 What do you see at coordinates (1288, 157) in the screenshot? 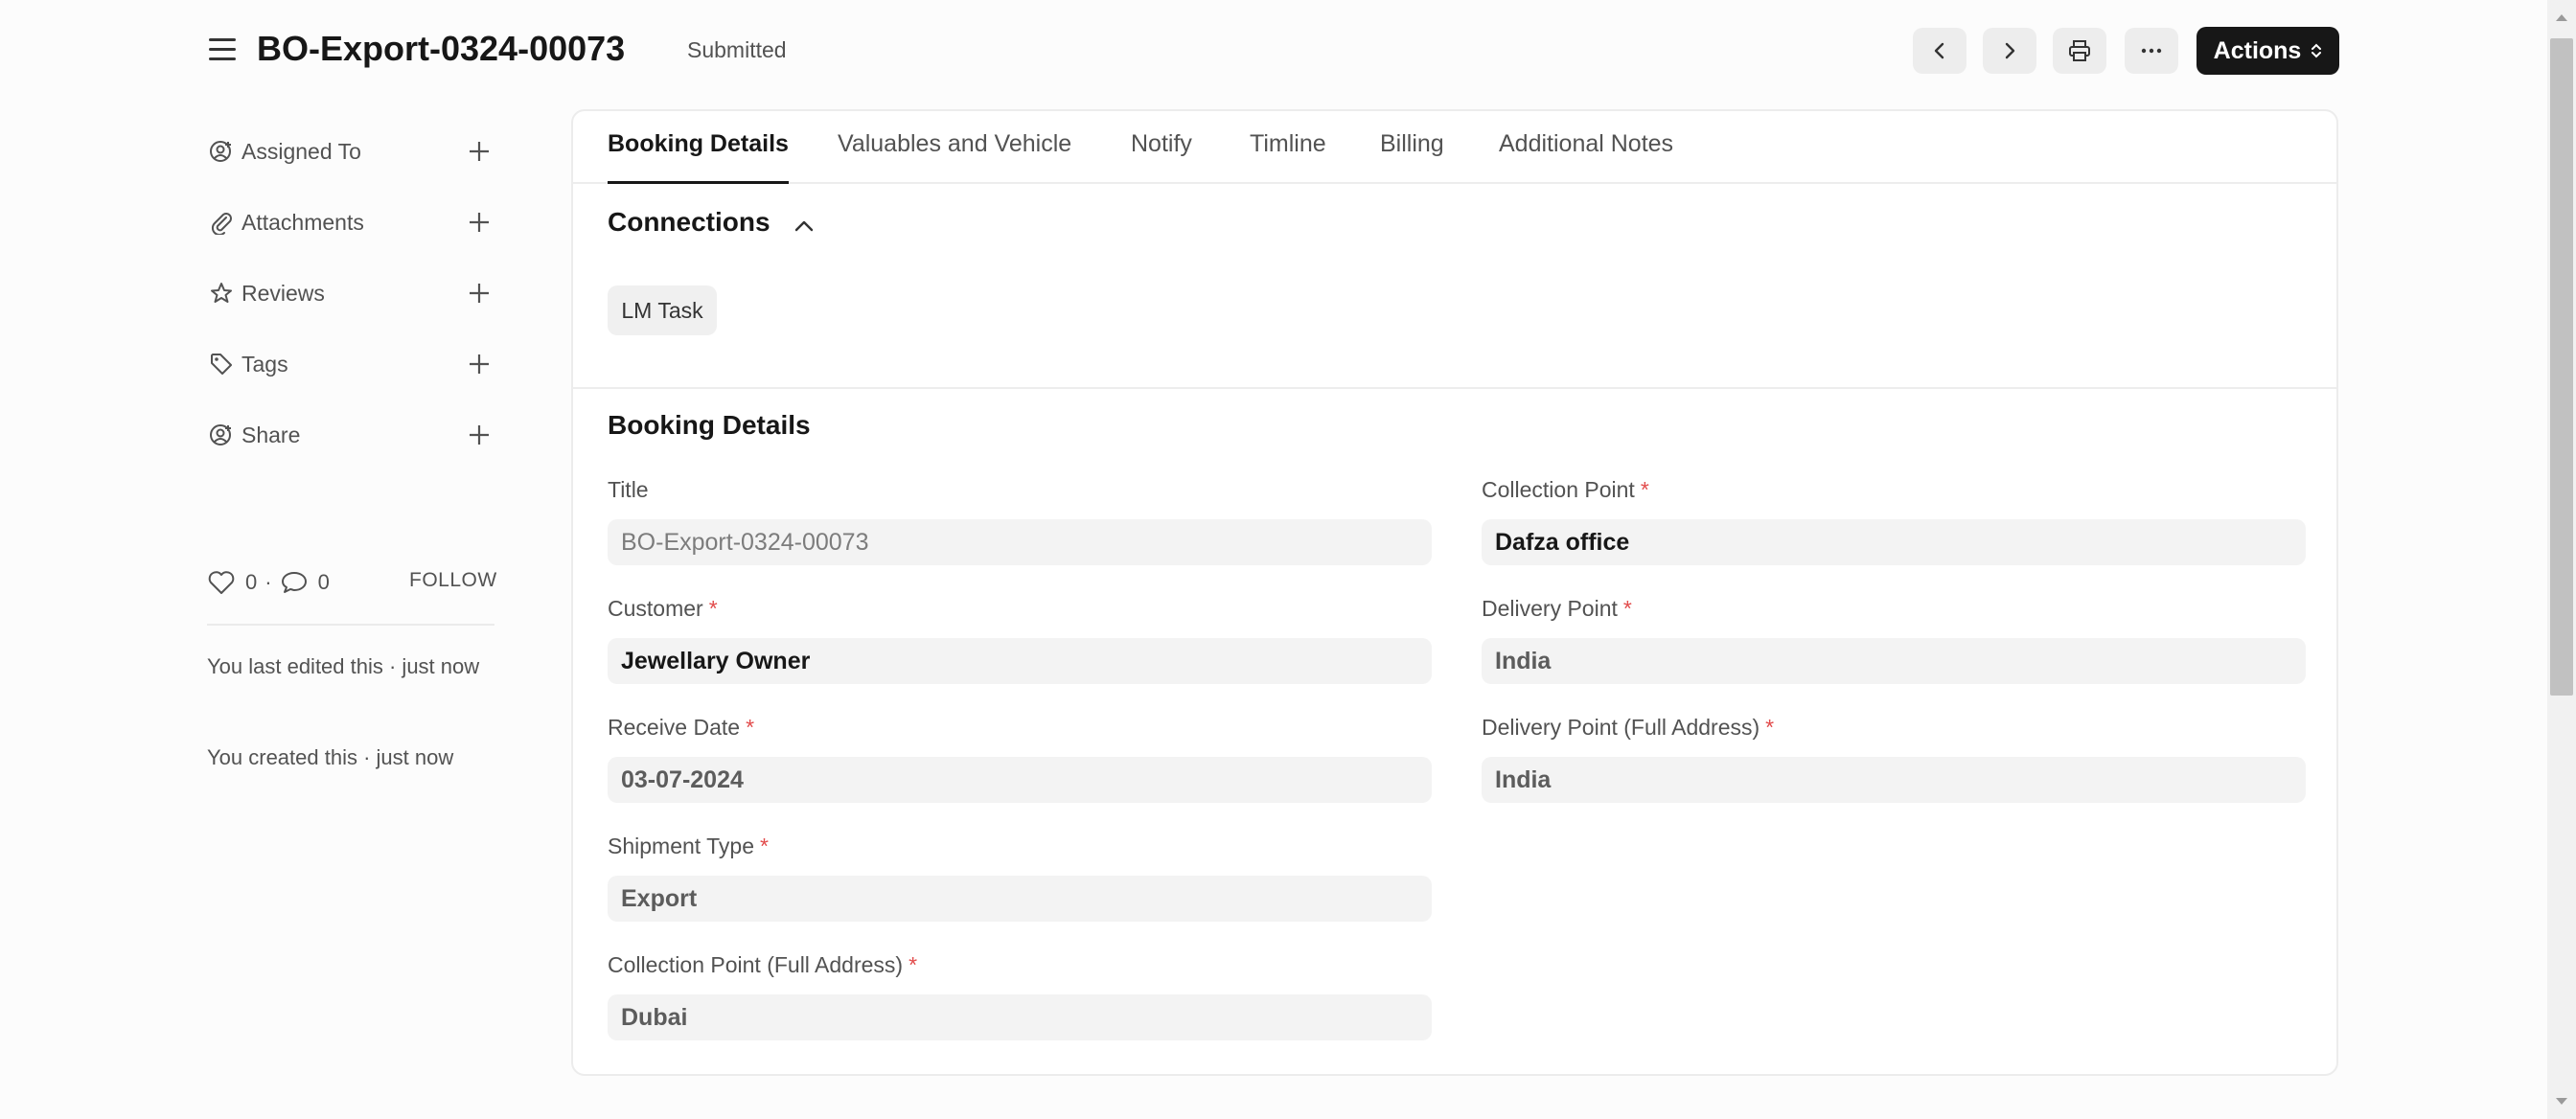
I see `tab-timline: Timline` at bounding box center [1288, 157].